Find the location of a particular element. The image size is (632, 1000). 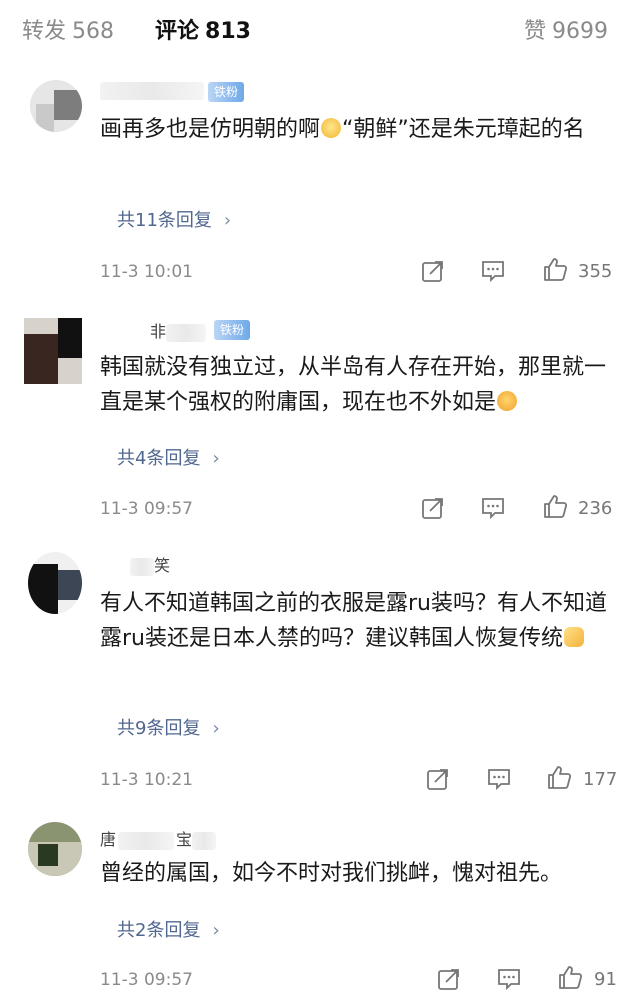

tab-like-label: 赞 is located at coordinates (534, 31).